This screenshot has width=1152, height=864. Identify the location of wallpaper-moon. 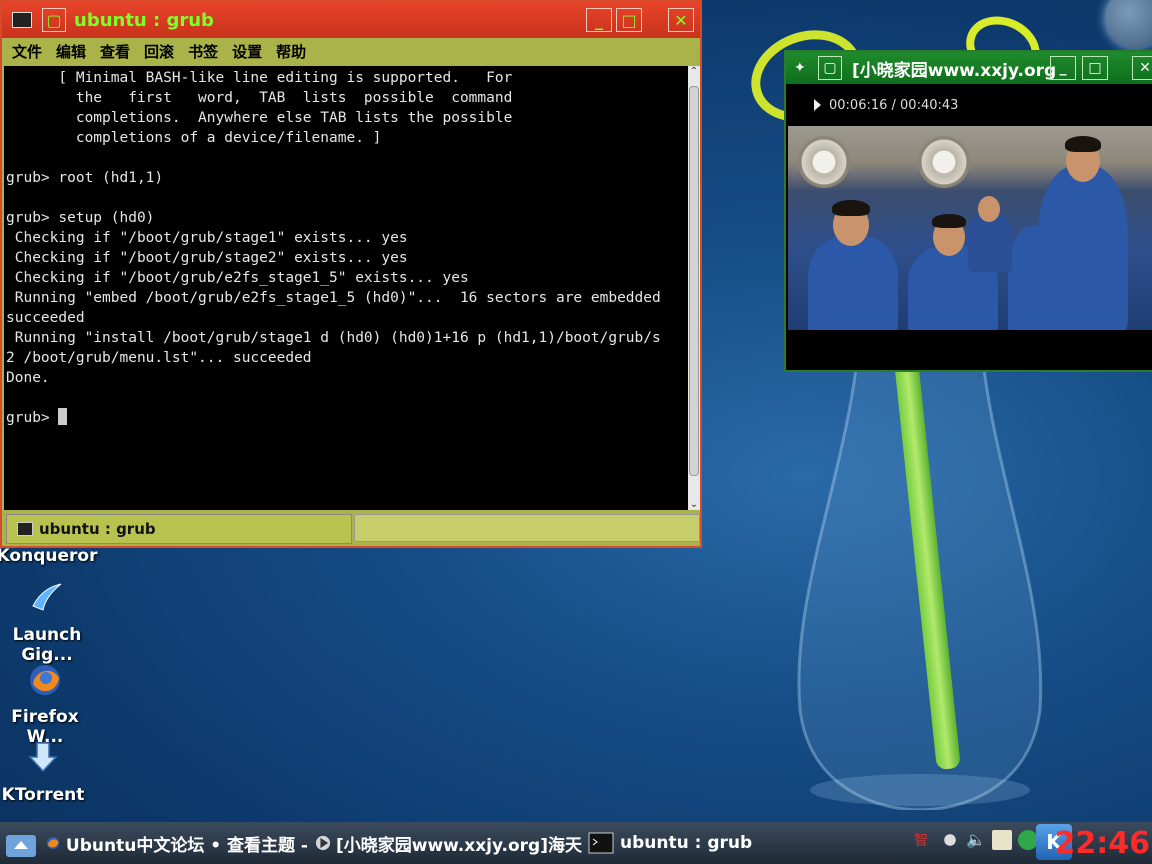
(1128, 24).